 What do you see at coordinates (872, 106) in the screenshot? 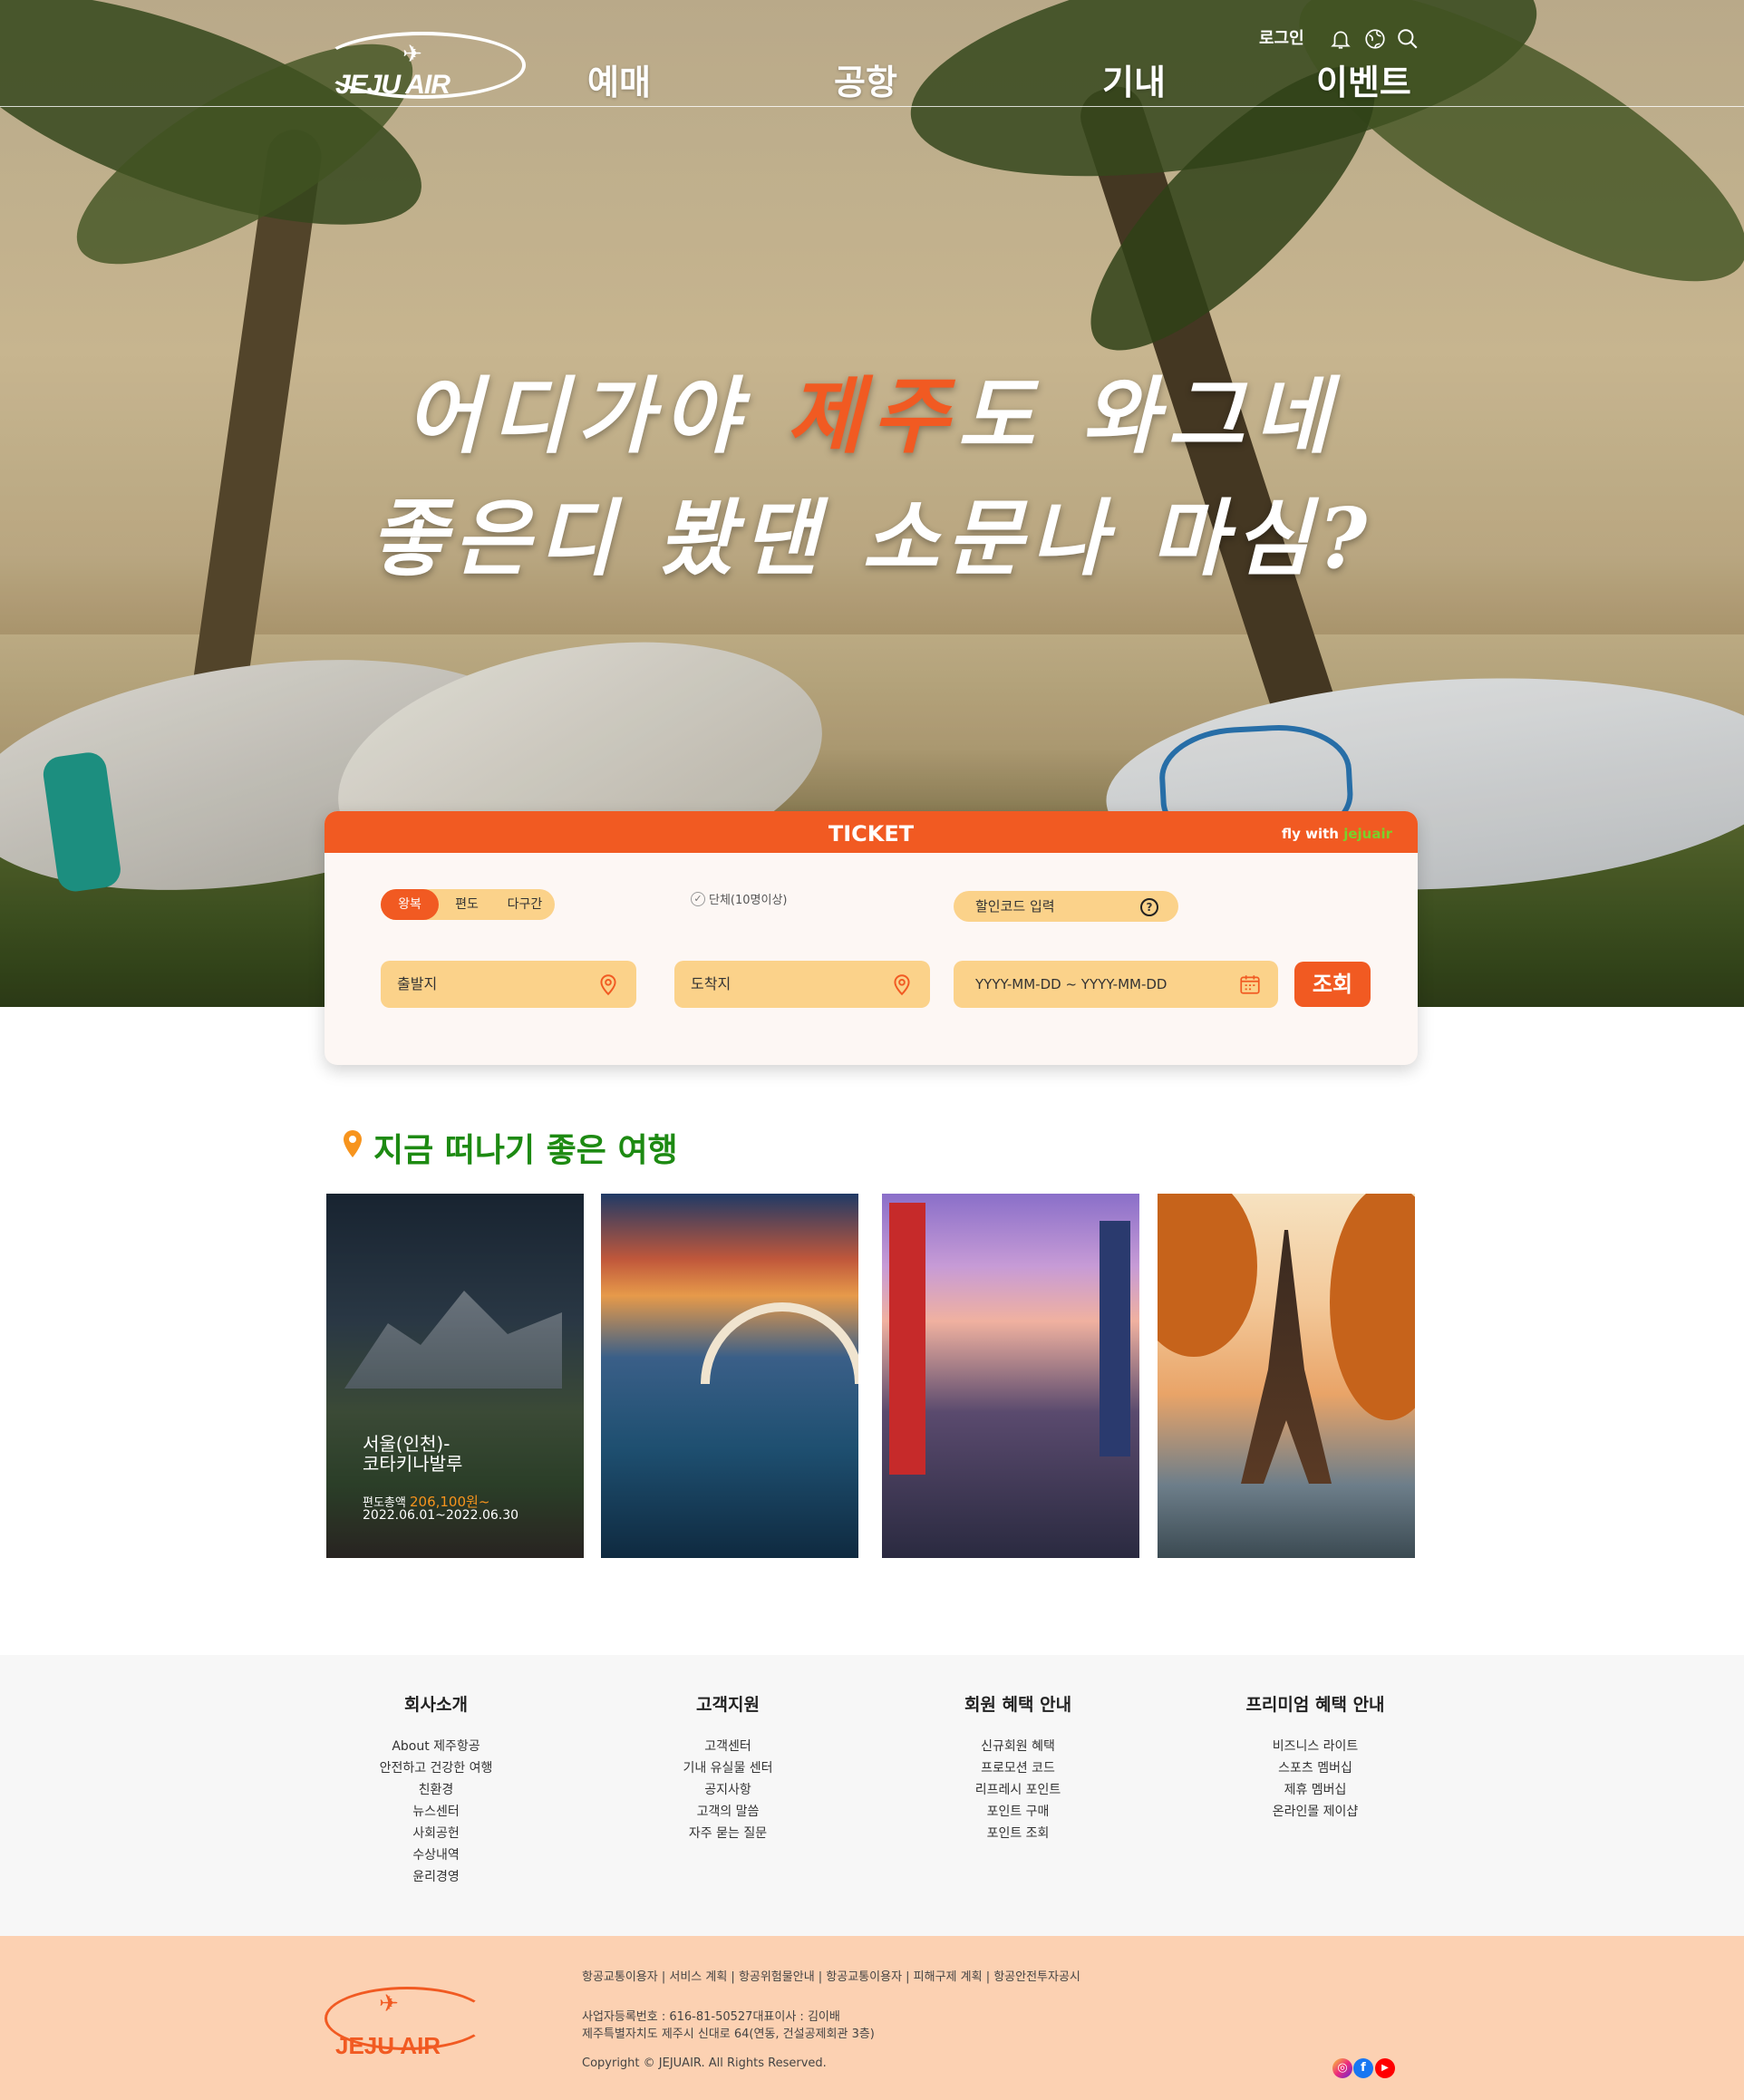
I see `nav-divider` at bounding box center [872, 106].